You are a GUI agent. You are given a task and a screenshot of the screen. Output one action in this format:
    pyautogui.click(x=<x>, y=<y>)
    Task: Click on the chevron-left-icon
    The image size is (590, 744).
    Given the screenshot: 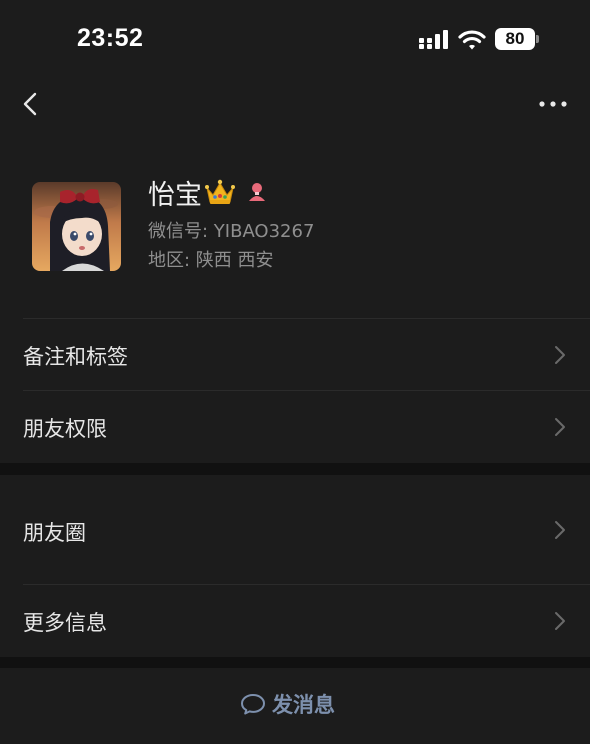 What is the action you would take?
    pyautogui.click(x=29, y=104)
    